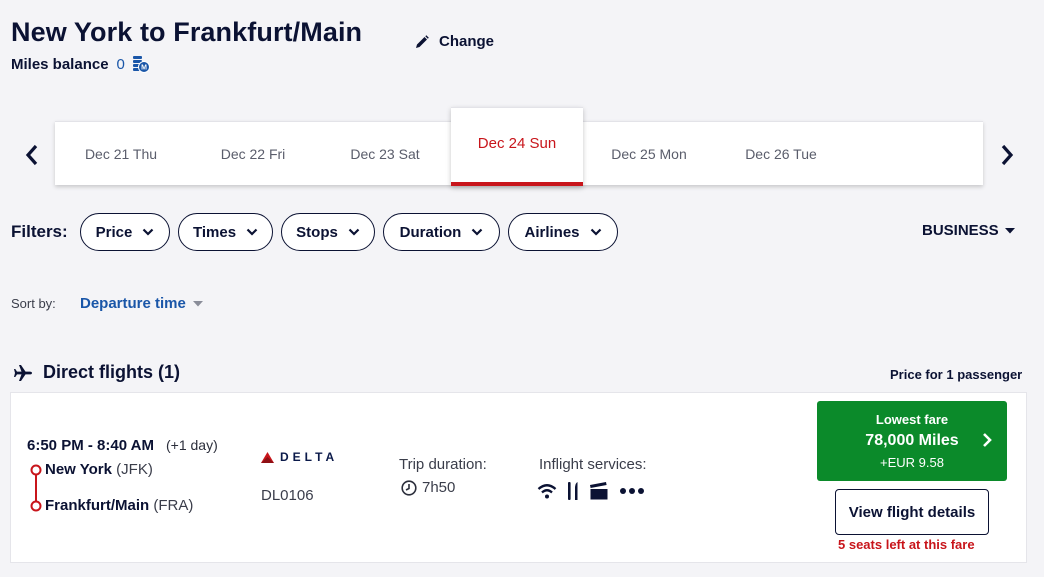  I want to click on date-tab-label: Dec 21 Thu, so click(121, 154).